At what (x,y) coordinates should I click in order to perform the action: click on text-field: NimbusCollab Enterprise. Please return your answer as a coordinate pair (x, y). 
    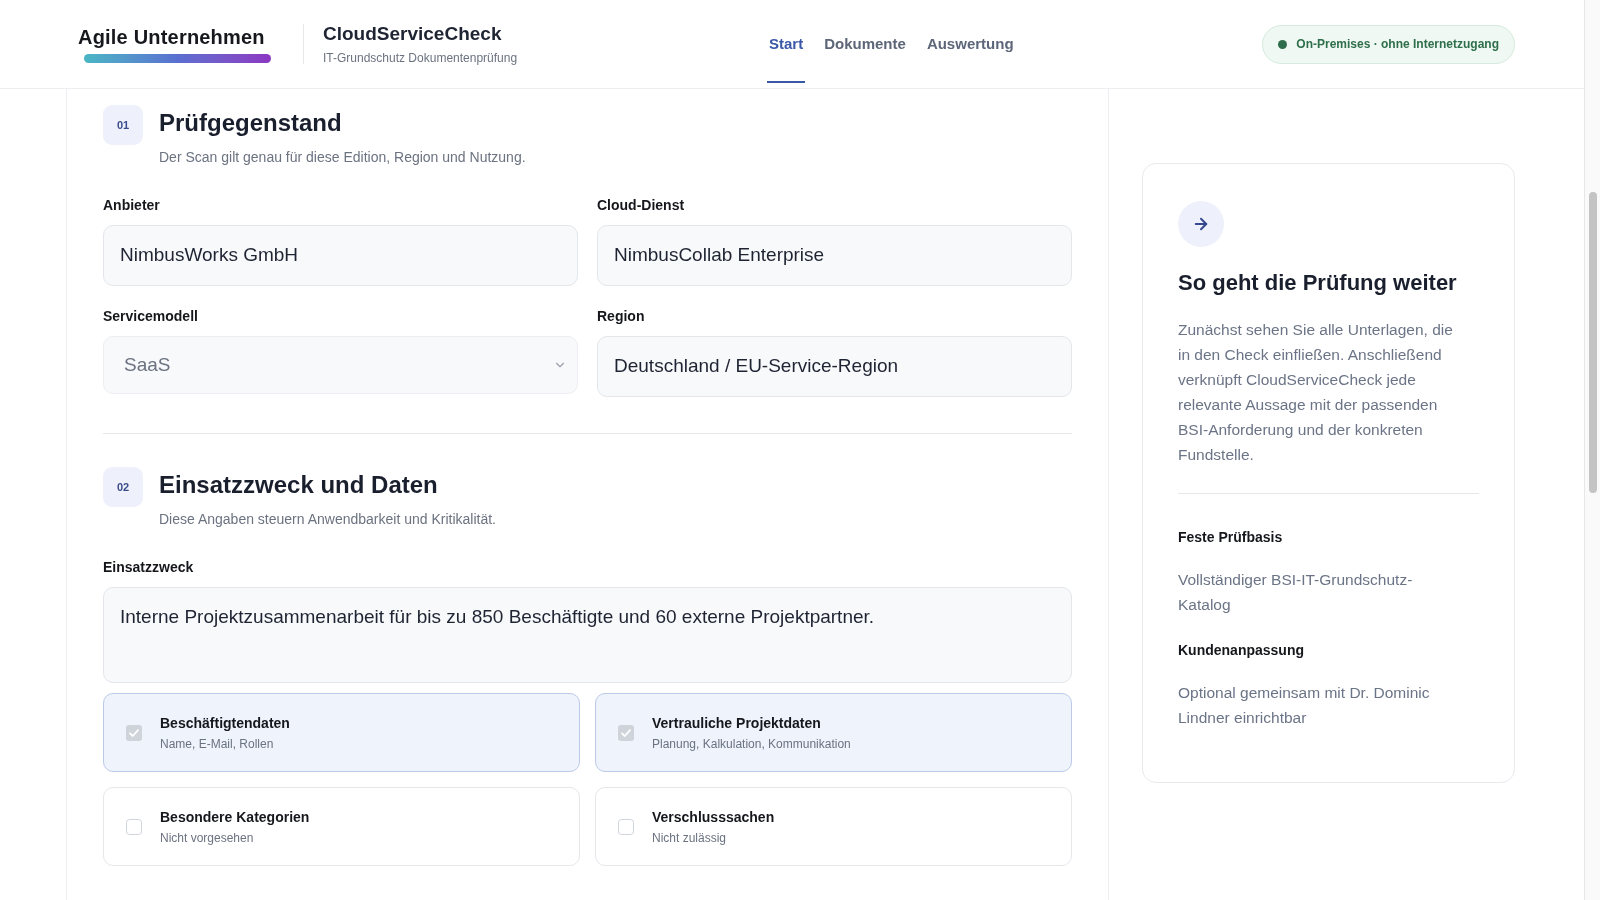
    Looking at the image, I should click on (834, 255).